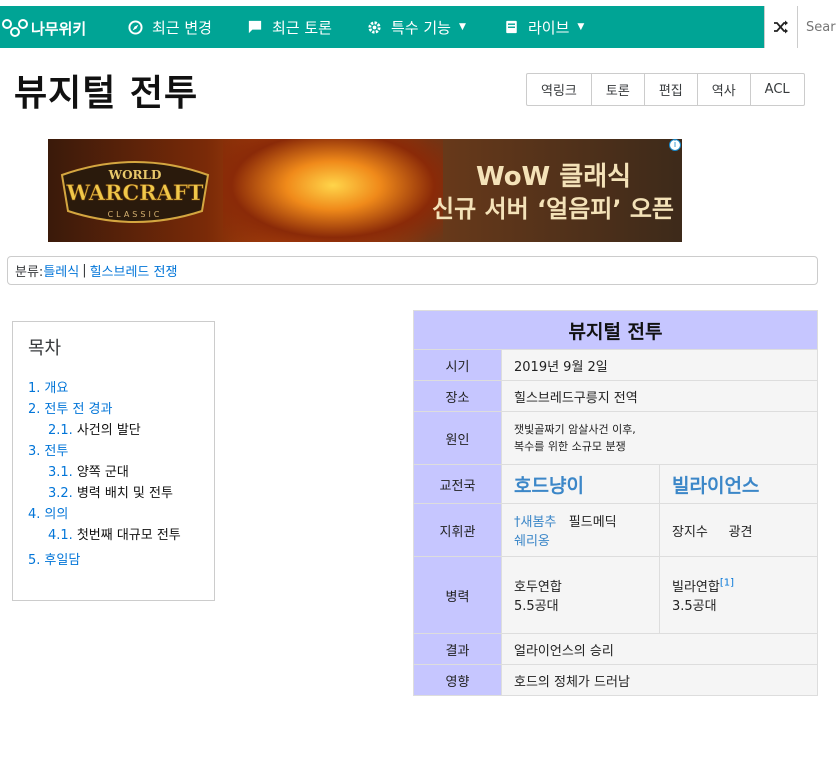 The height and width of the screenshot is (769, 836). What do you see at coordinates (457, 438) in the screenshot?
I see `infobox-key: 원인` at bounding box center [457, 438].